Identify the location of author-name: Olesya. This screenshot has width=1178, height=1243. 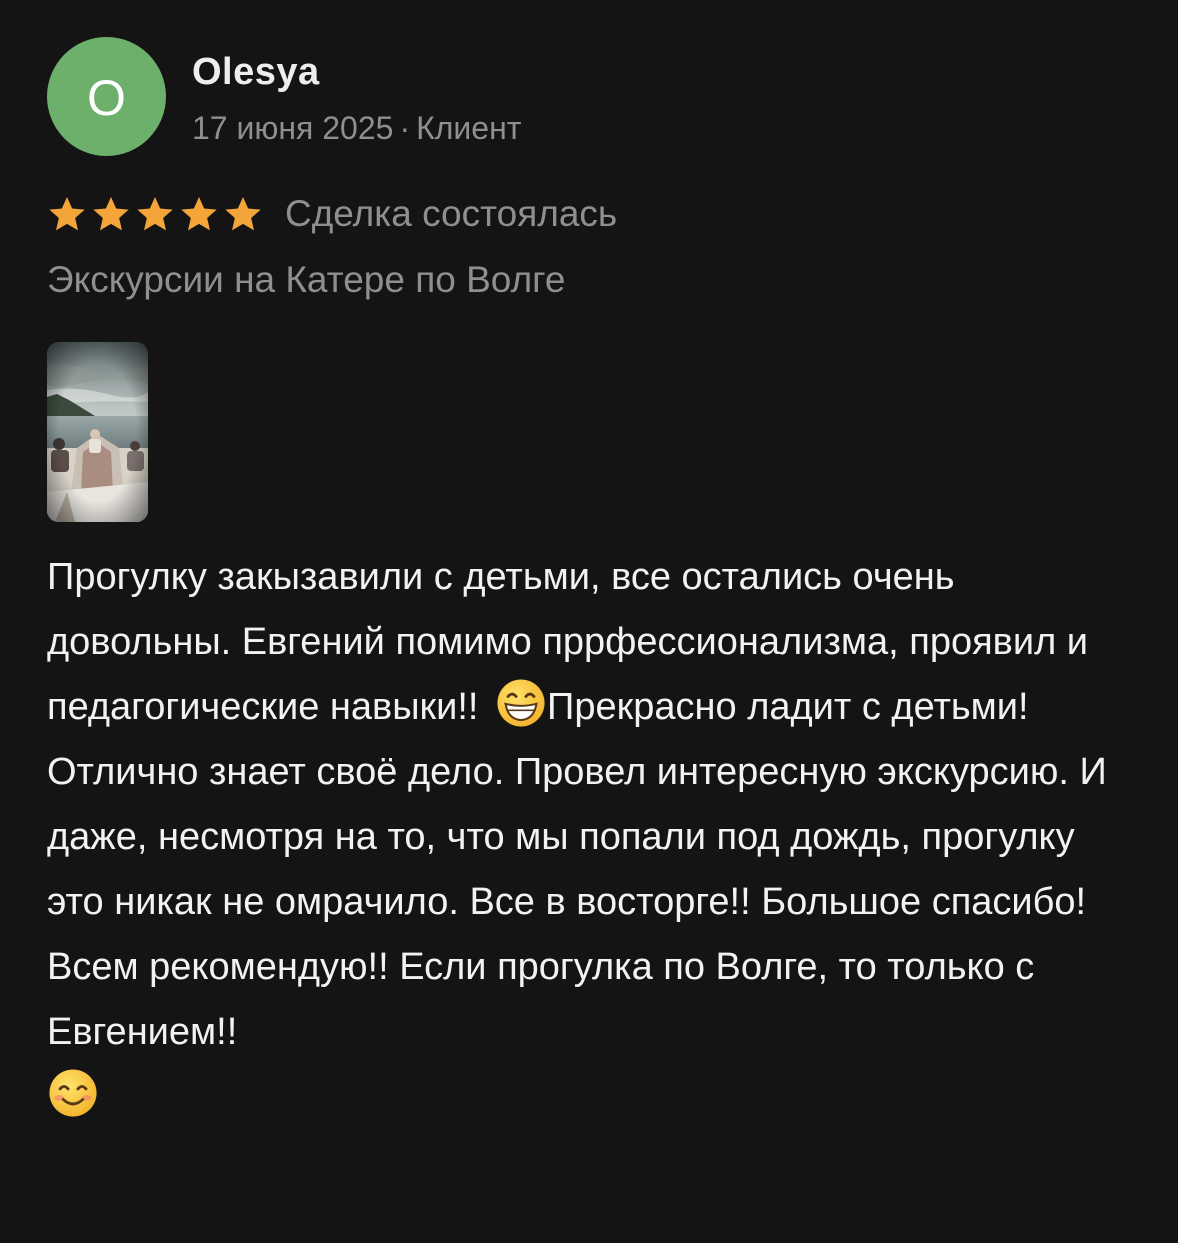
(256, 72).